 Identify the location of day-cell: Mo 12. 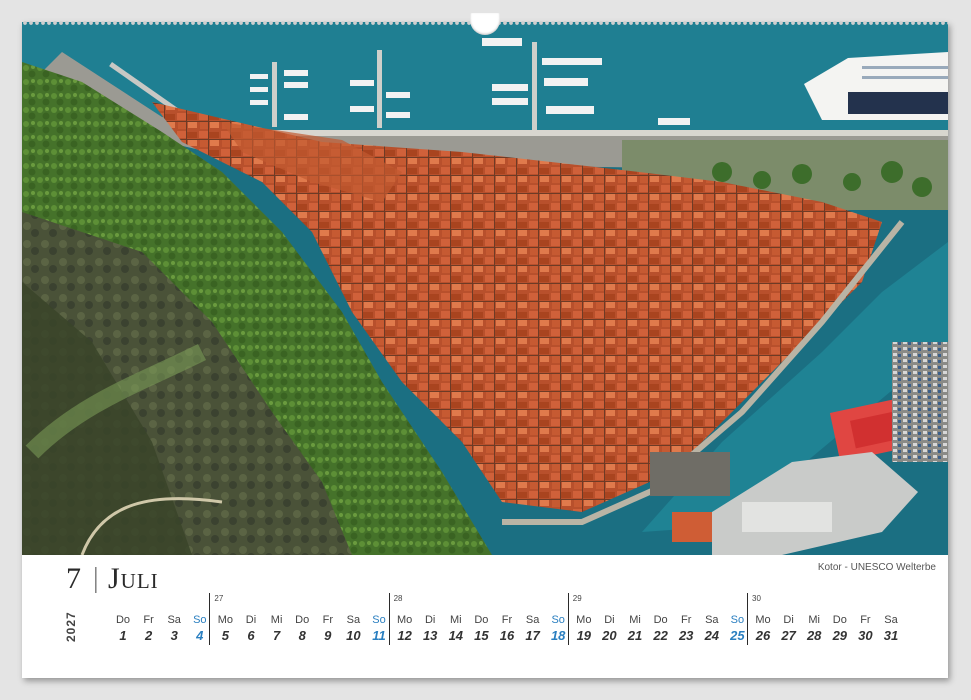
(405, 629).